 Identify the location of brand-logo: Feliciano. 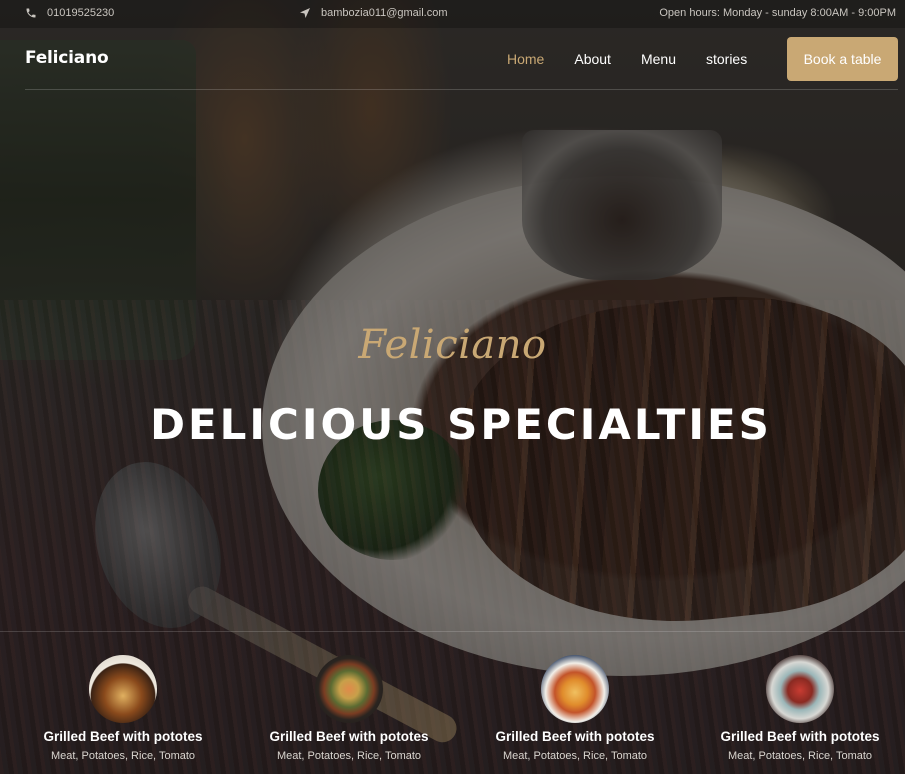
(67, 58).